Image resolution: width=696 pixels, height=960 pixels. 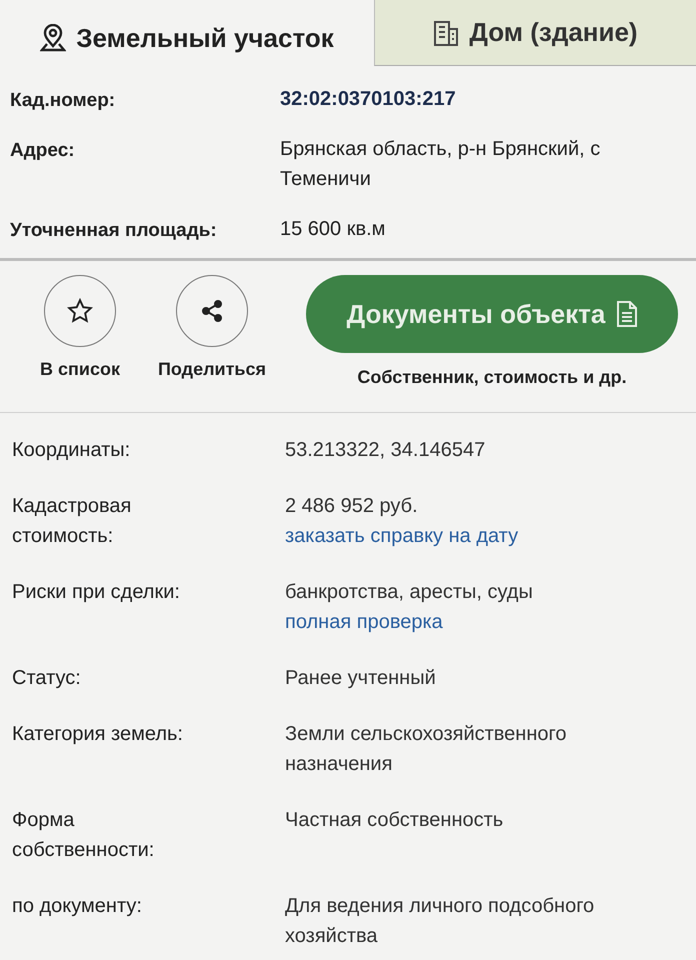 What do you see at coordinates (440, 921) in the screenshot?
I see `field-value: Для ведения личного подсобного хозяйства` at bounding box center [440, 921].